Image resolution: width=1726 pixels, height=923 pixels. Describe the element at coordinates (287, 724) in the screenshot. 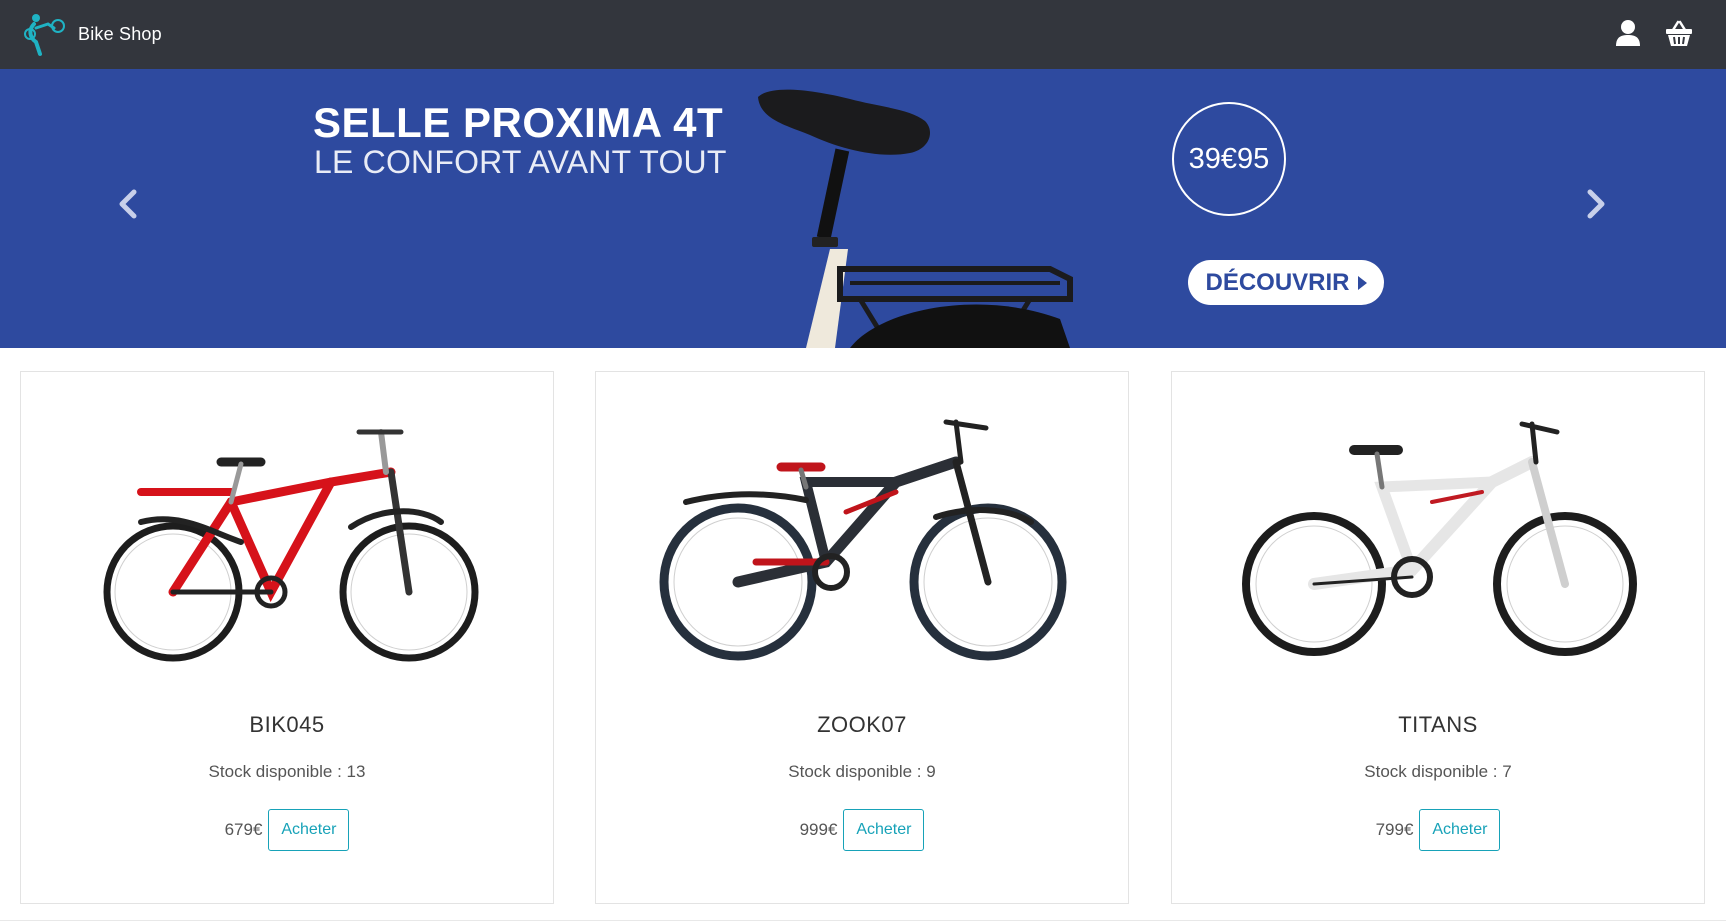

I see `product-name: BIK045` at that location.